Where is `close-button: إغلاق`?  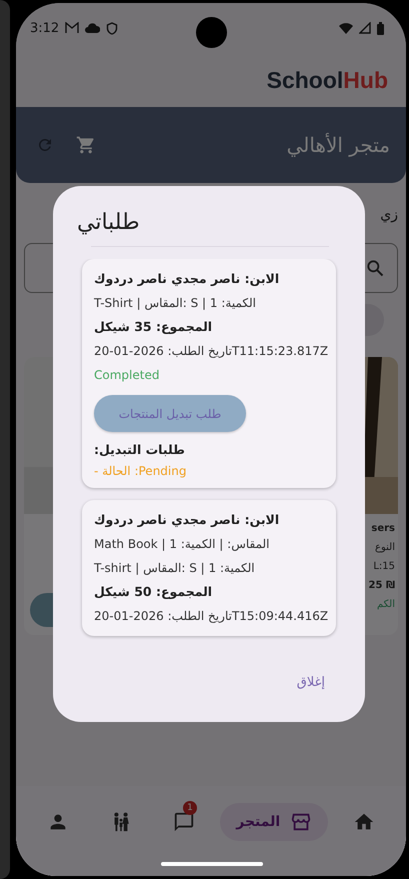 close-button: إغلاق is located at coordinates (310, 682).